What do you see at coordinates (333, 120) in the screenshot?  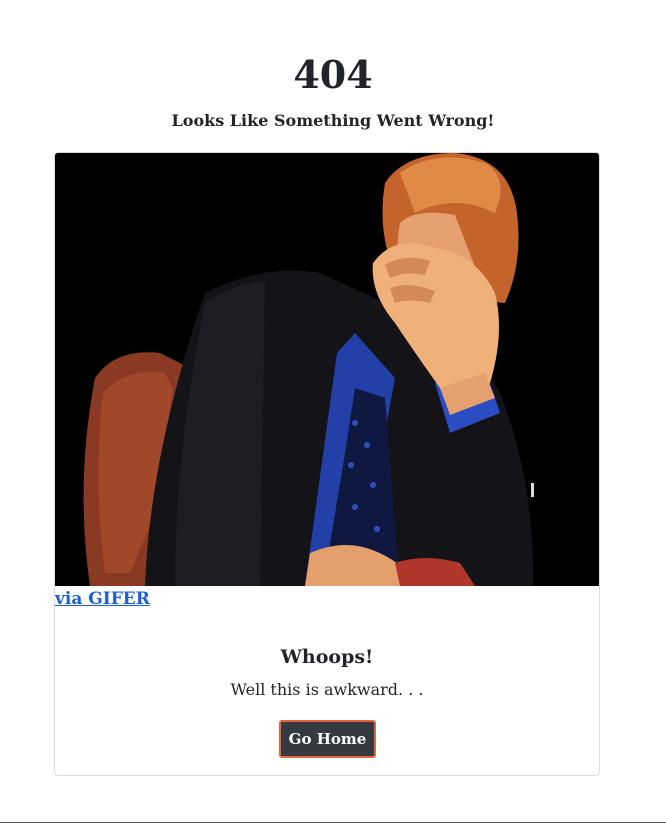 I see `page-subtitle: Looks Like Something Went Wrong!` at bounding box center [333, 120].